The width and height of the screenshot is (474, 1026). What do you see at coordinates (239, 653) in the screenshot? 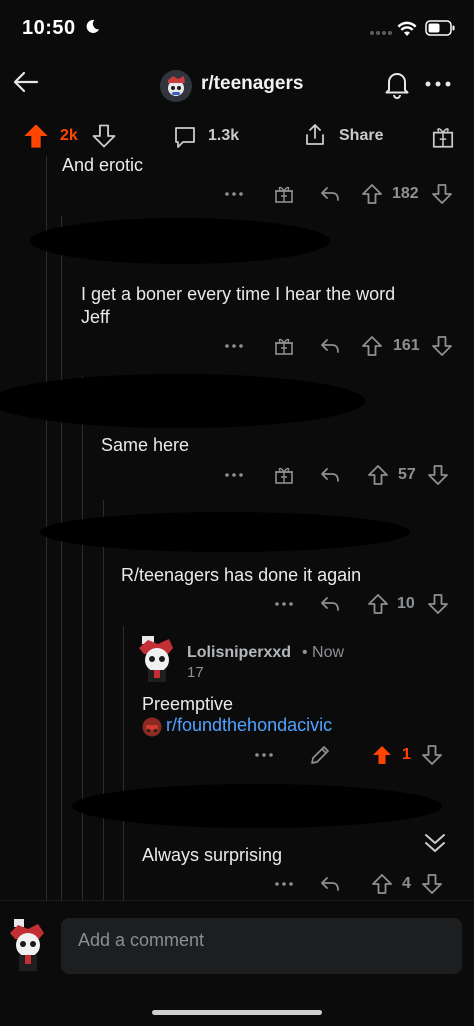
I see `comment-username: Lolisniperxxd` at bounding box center [239, 653].